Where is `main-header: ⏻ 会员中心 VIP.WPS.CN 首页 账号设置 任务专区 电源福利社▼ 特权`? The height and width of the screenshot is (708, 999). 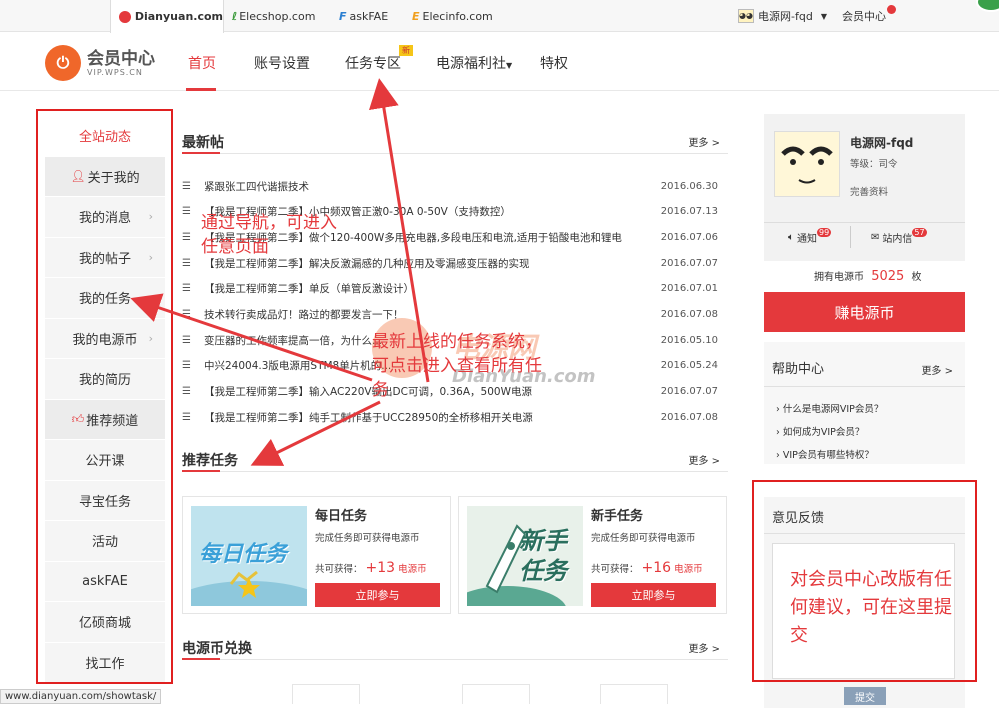 main-header: ⏻ 会员中心 VIP.WPS.CN 首页 账号设置 任务专区 电源福利社▼ 特权 is located at coordinates (499, 62).